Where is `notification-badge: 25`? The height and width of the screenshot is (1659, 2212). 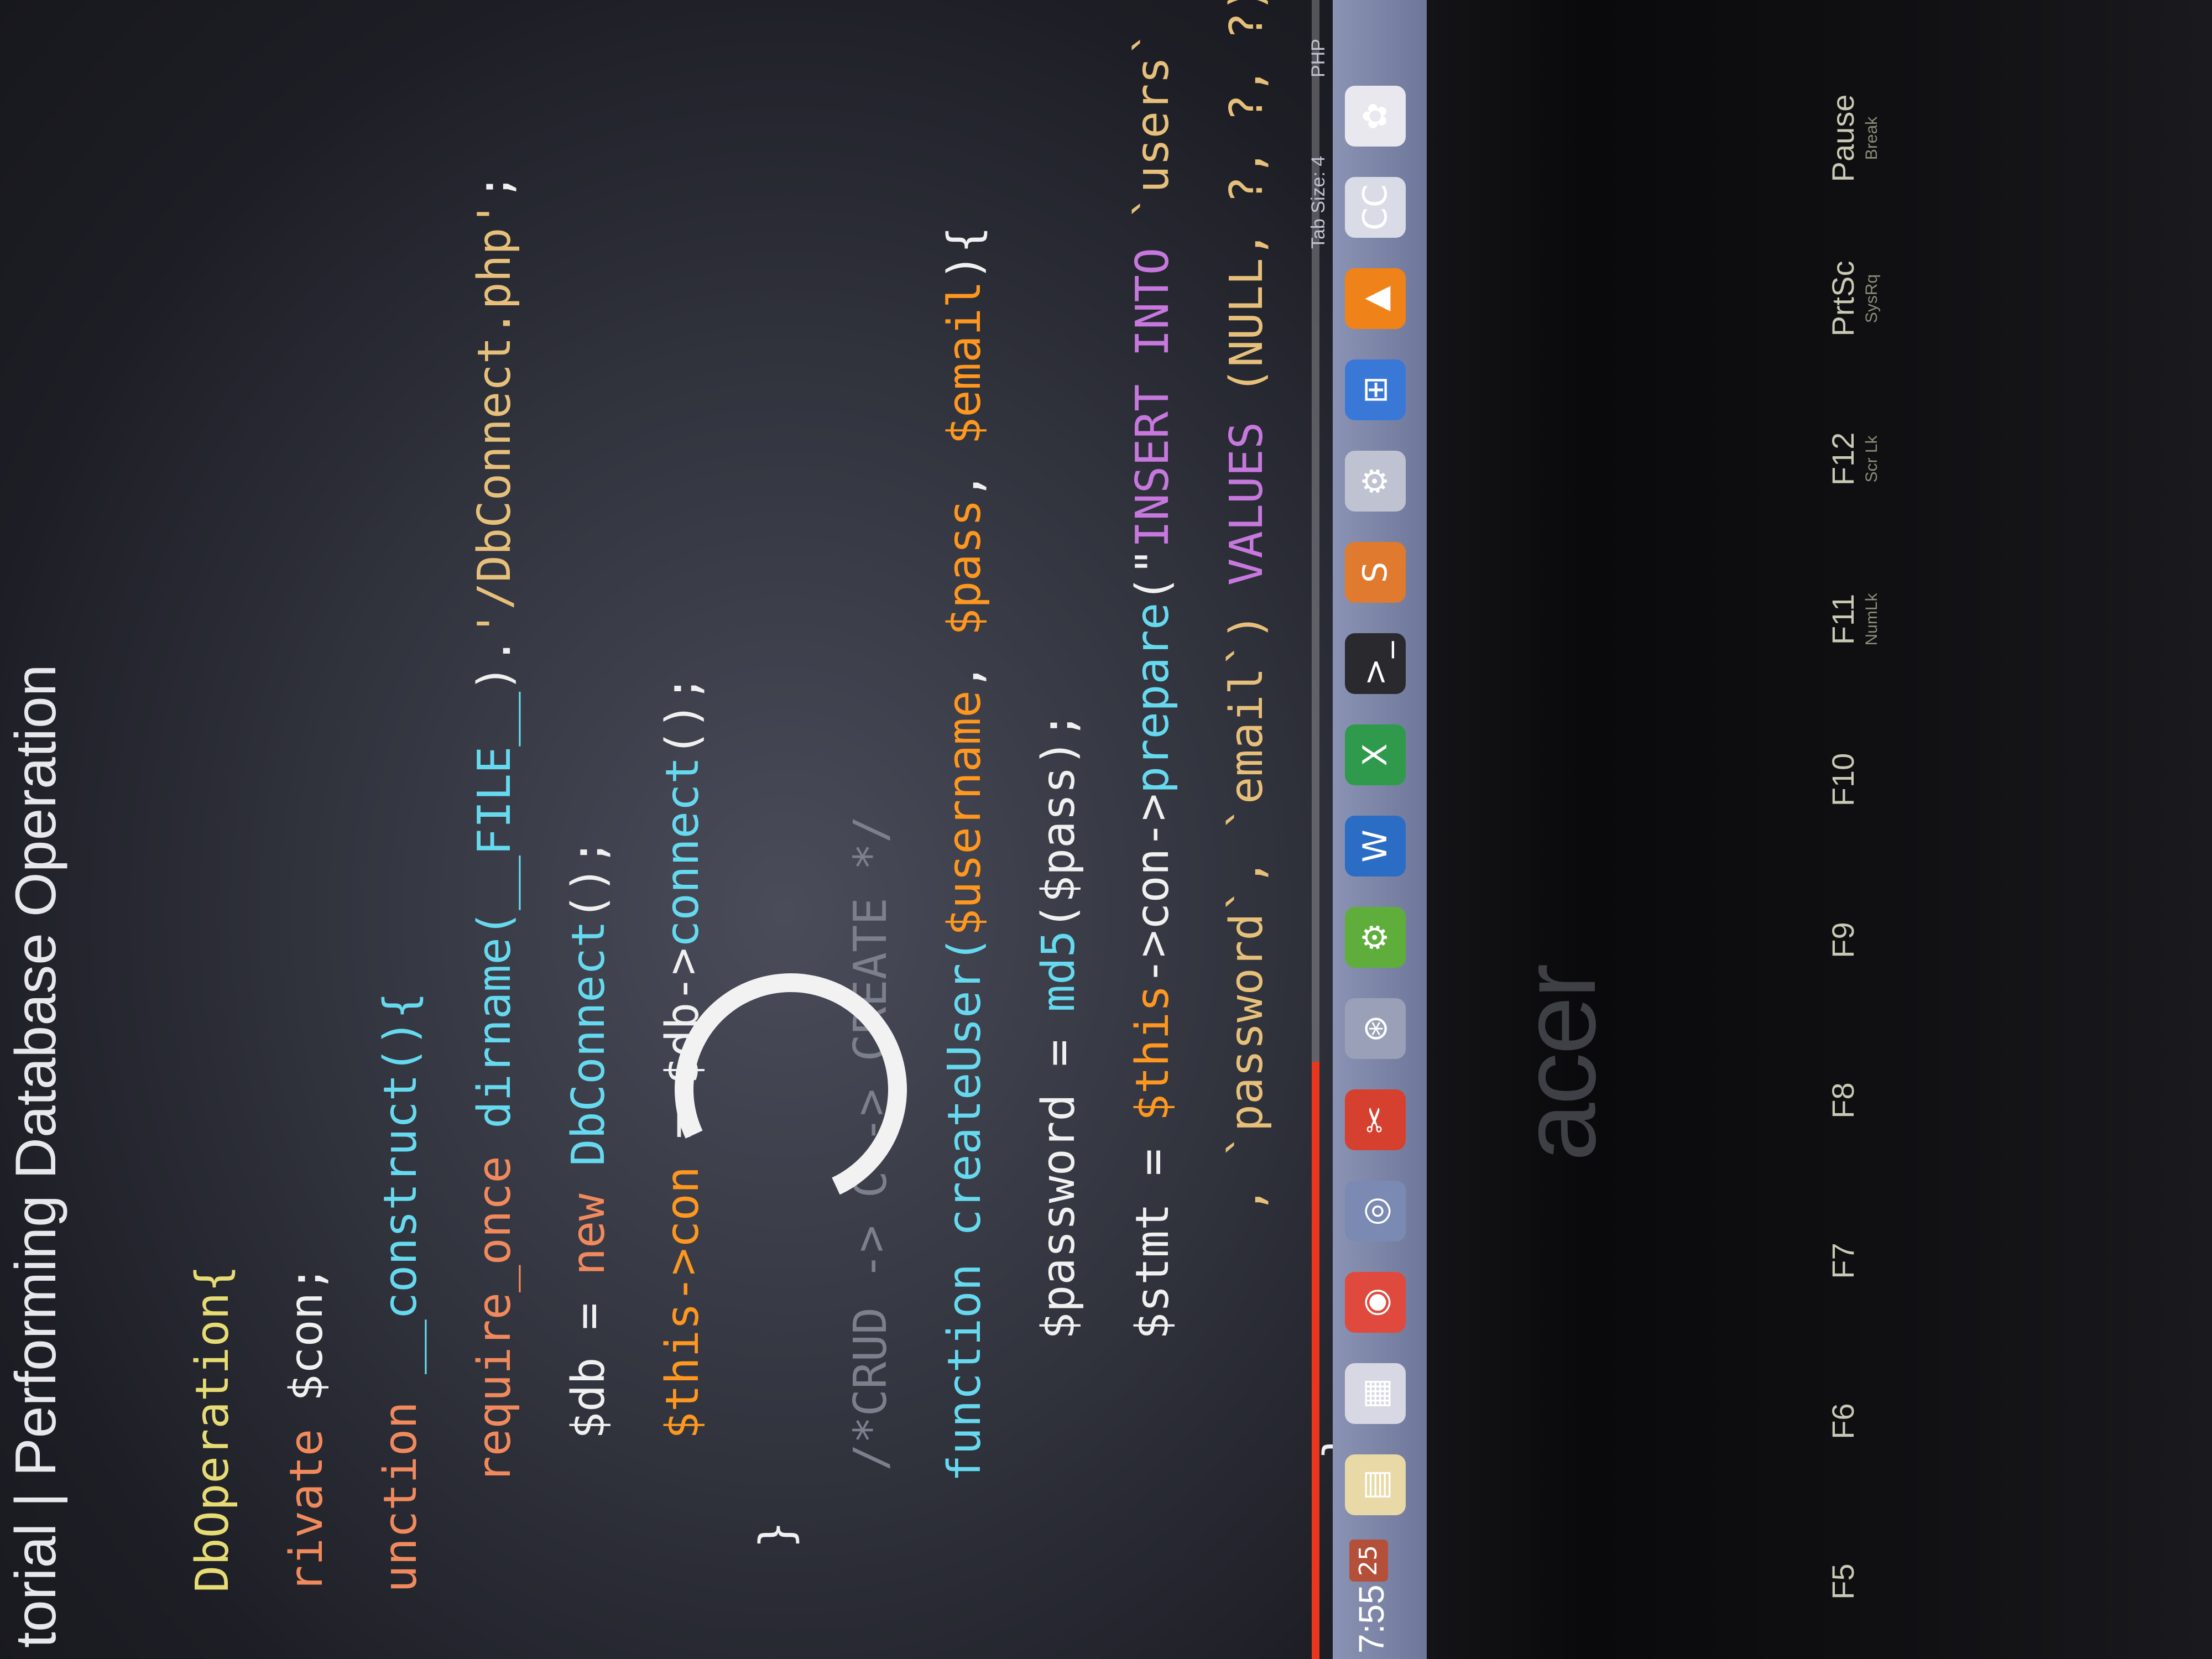
notification-badge: 25 is located at coordinates (1369, 1561).